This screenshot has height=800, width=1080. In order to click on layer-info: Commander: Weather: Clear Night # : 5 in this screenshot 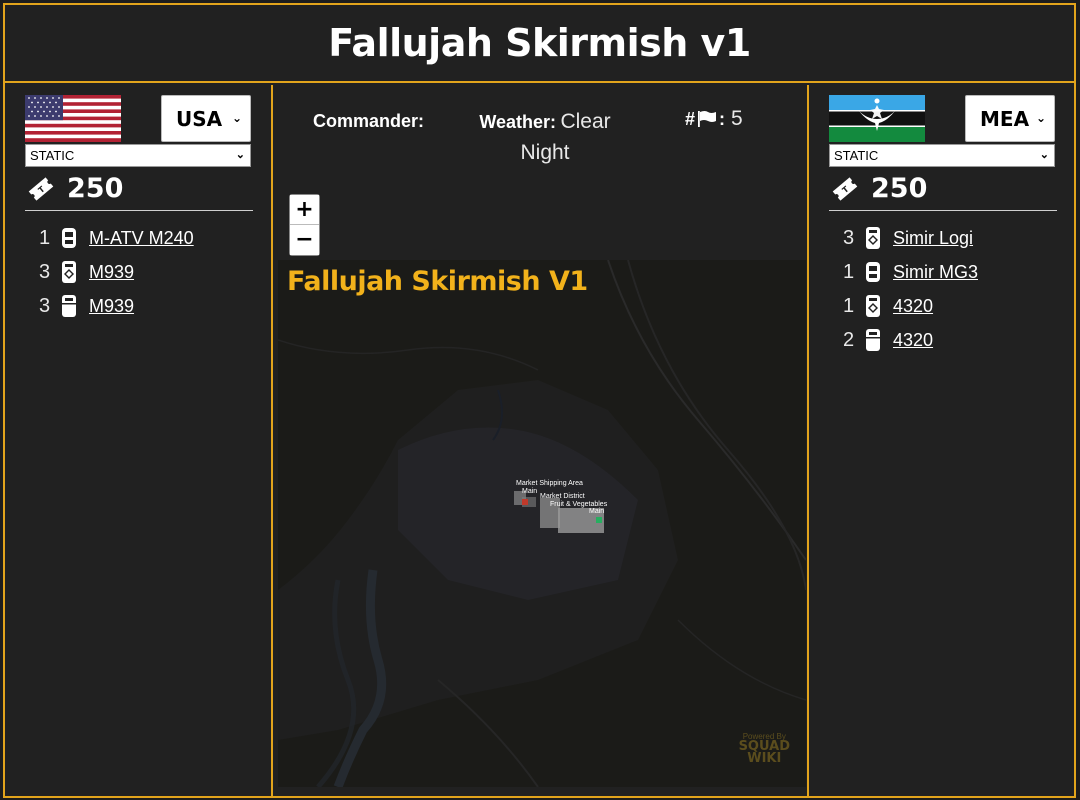, I will do `click(541, 137)`.